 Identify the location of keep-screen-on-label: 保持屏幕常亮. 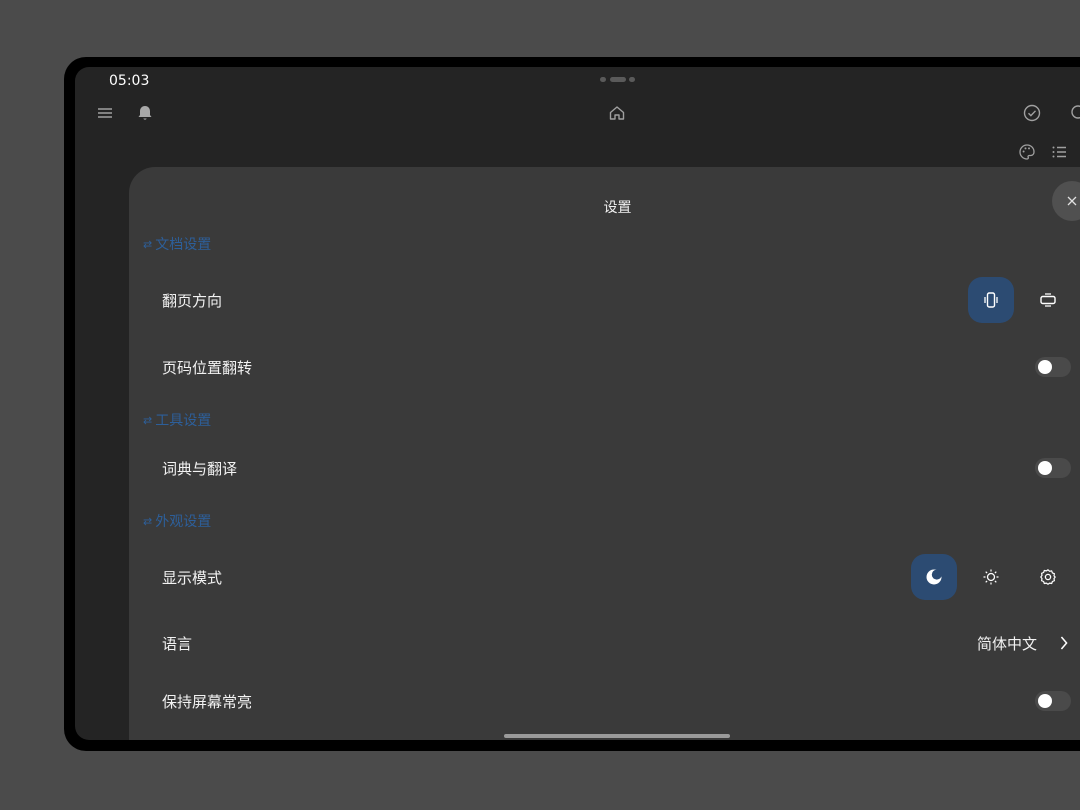
(207, 702).